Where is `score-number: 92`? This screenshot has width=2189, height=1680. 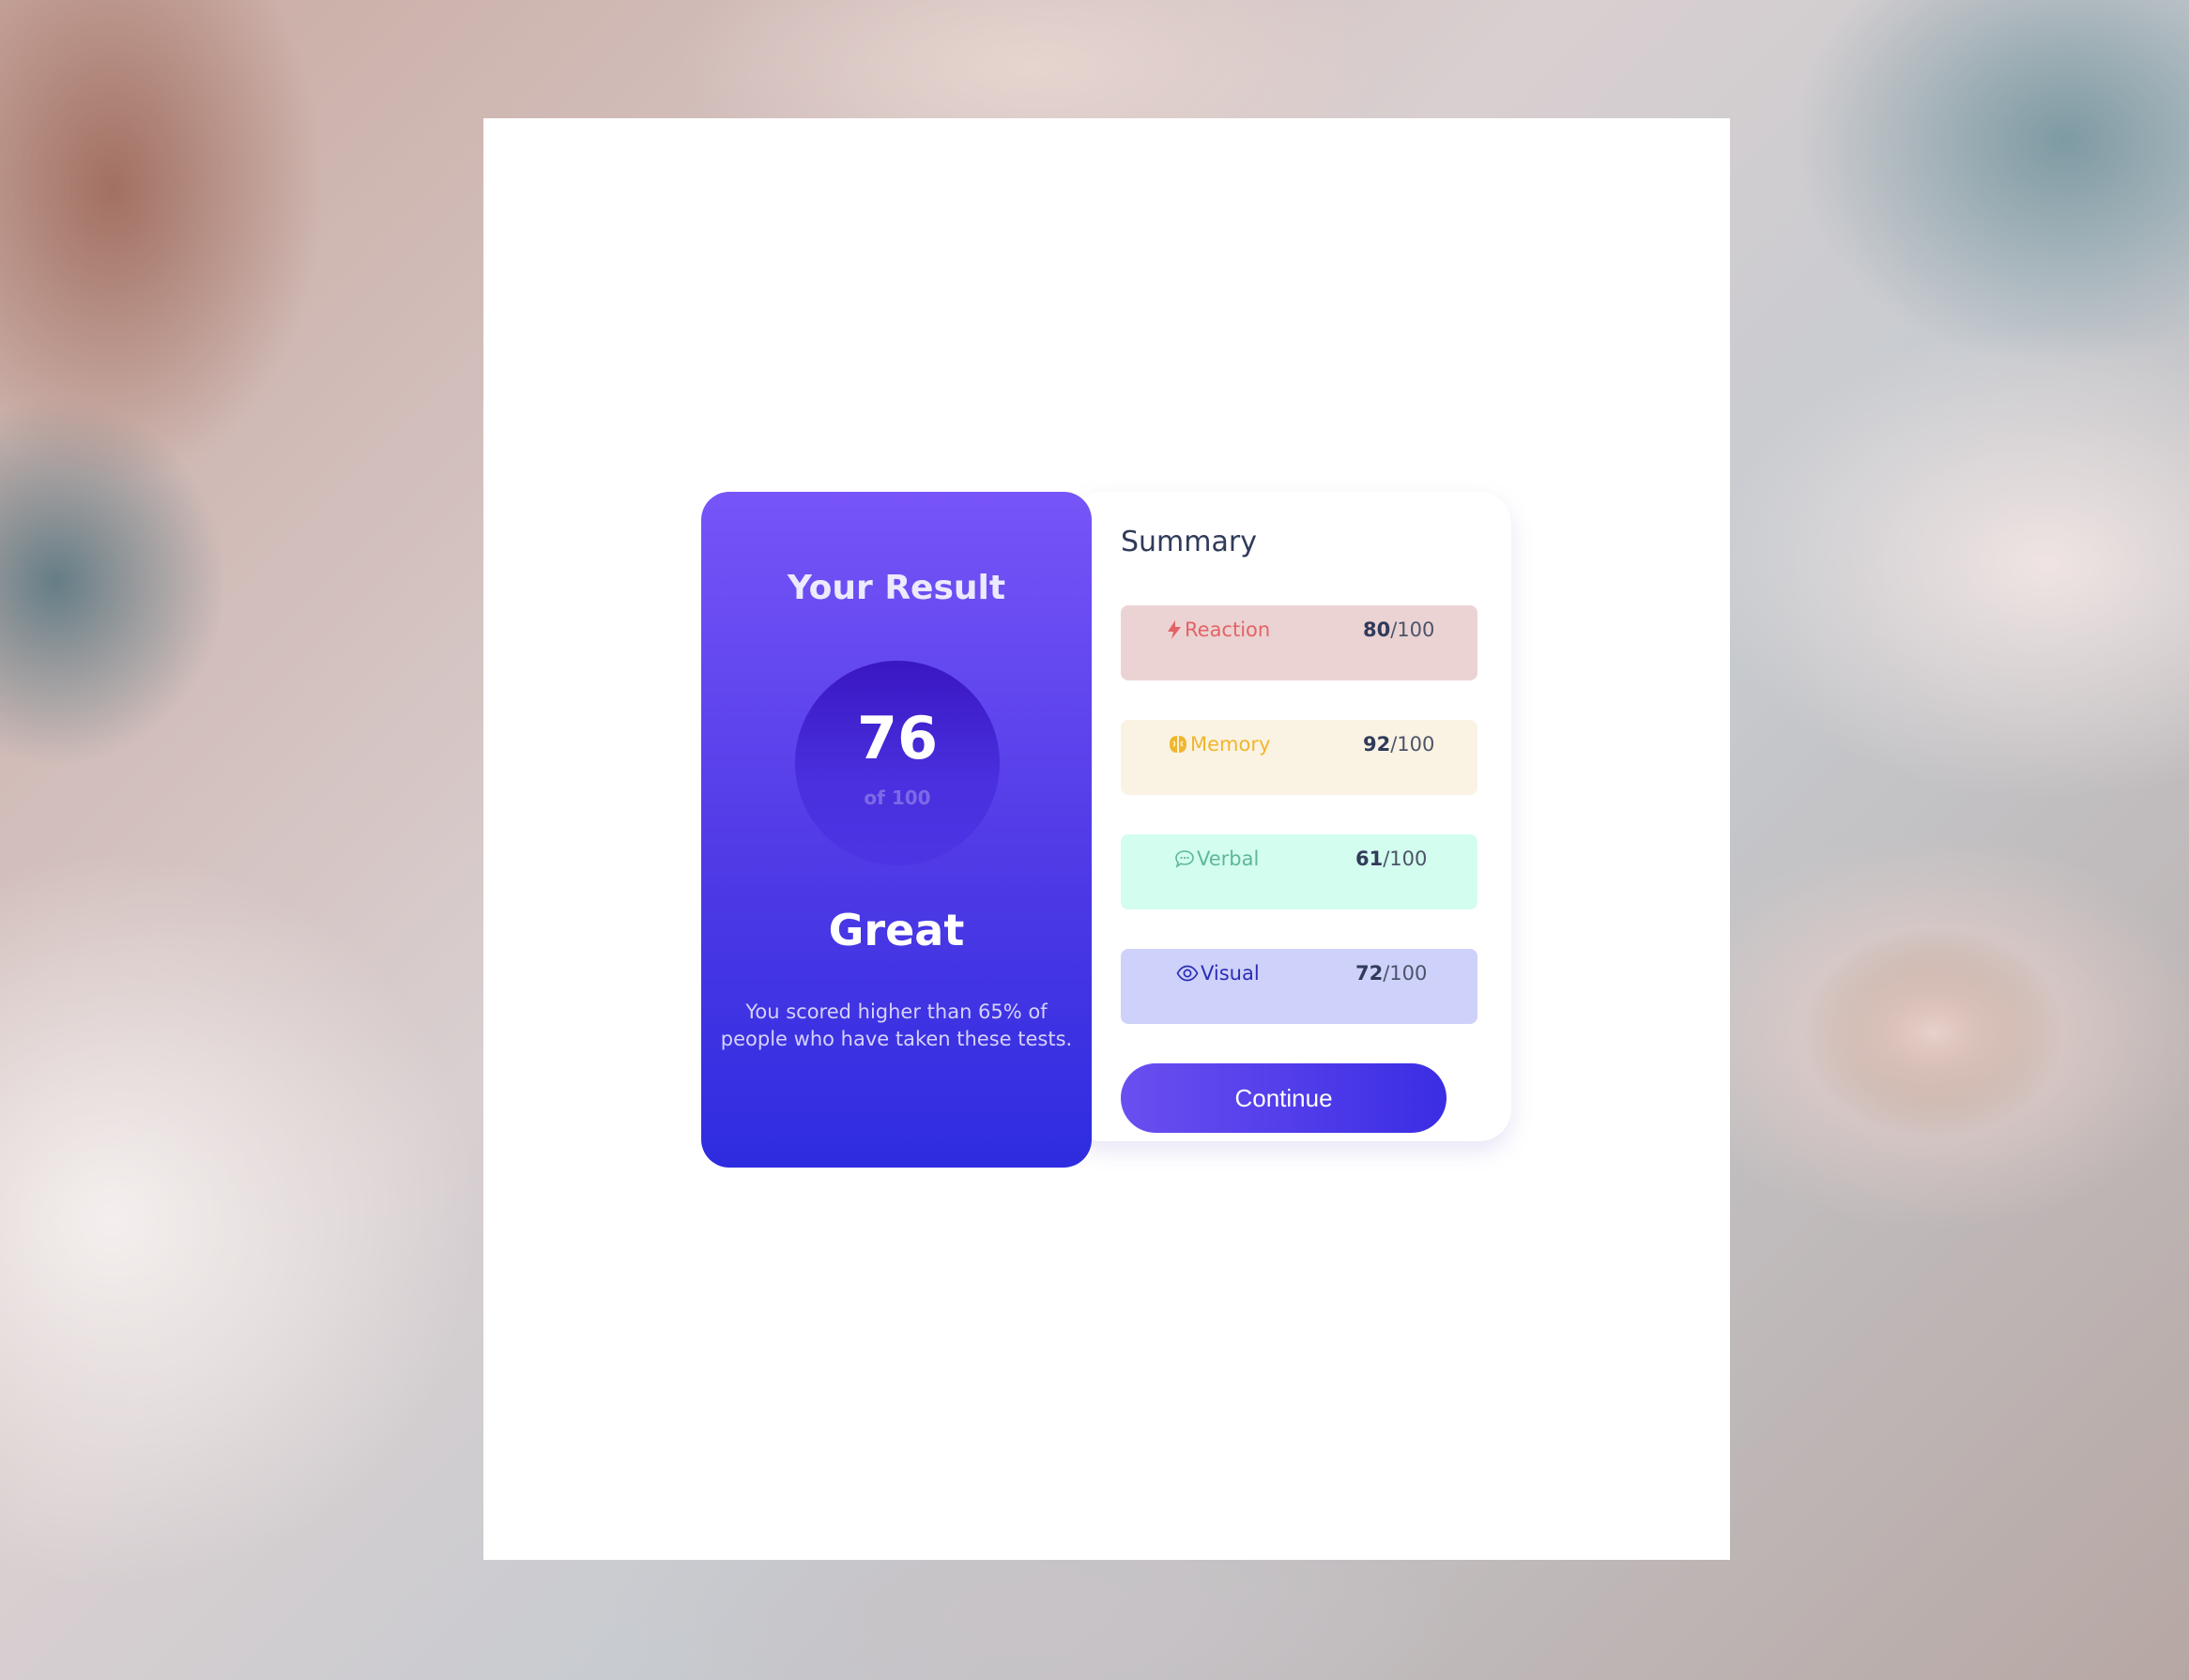 score-number: 92 is located at coordinates (1377, 744).